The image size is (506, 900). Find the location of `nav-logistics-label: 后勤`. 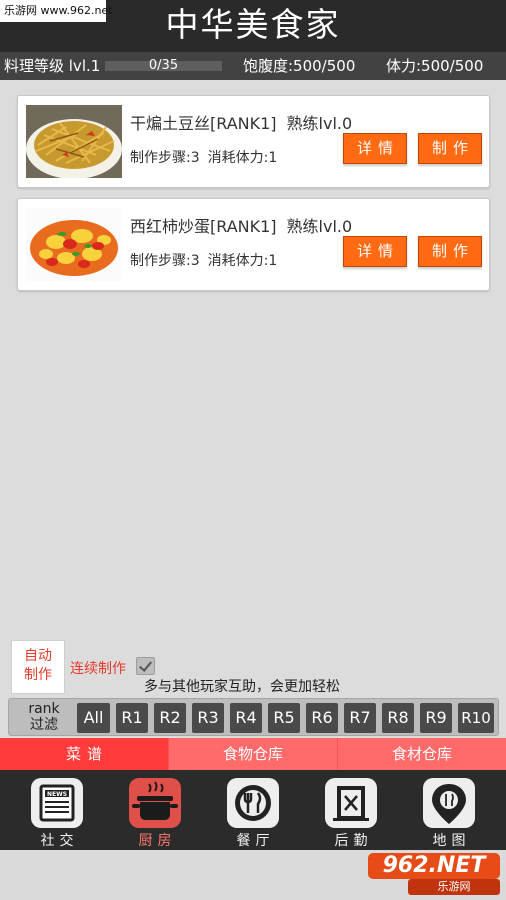

nav-logistics-label: 后勤 is located at coordinates (353, 841).